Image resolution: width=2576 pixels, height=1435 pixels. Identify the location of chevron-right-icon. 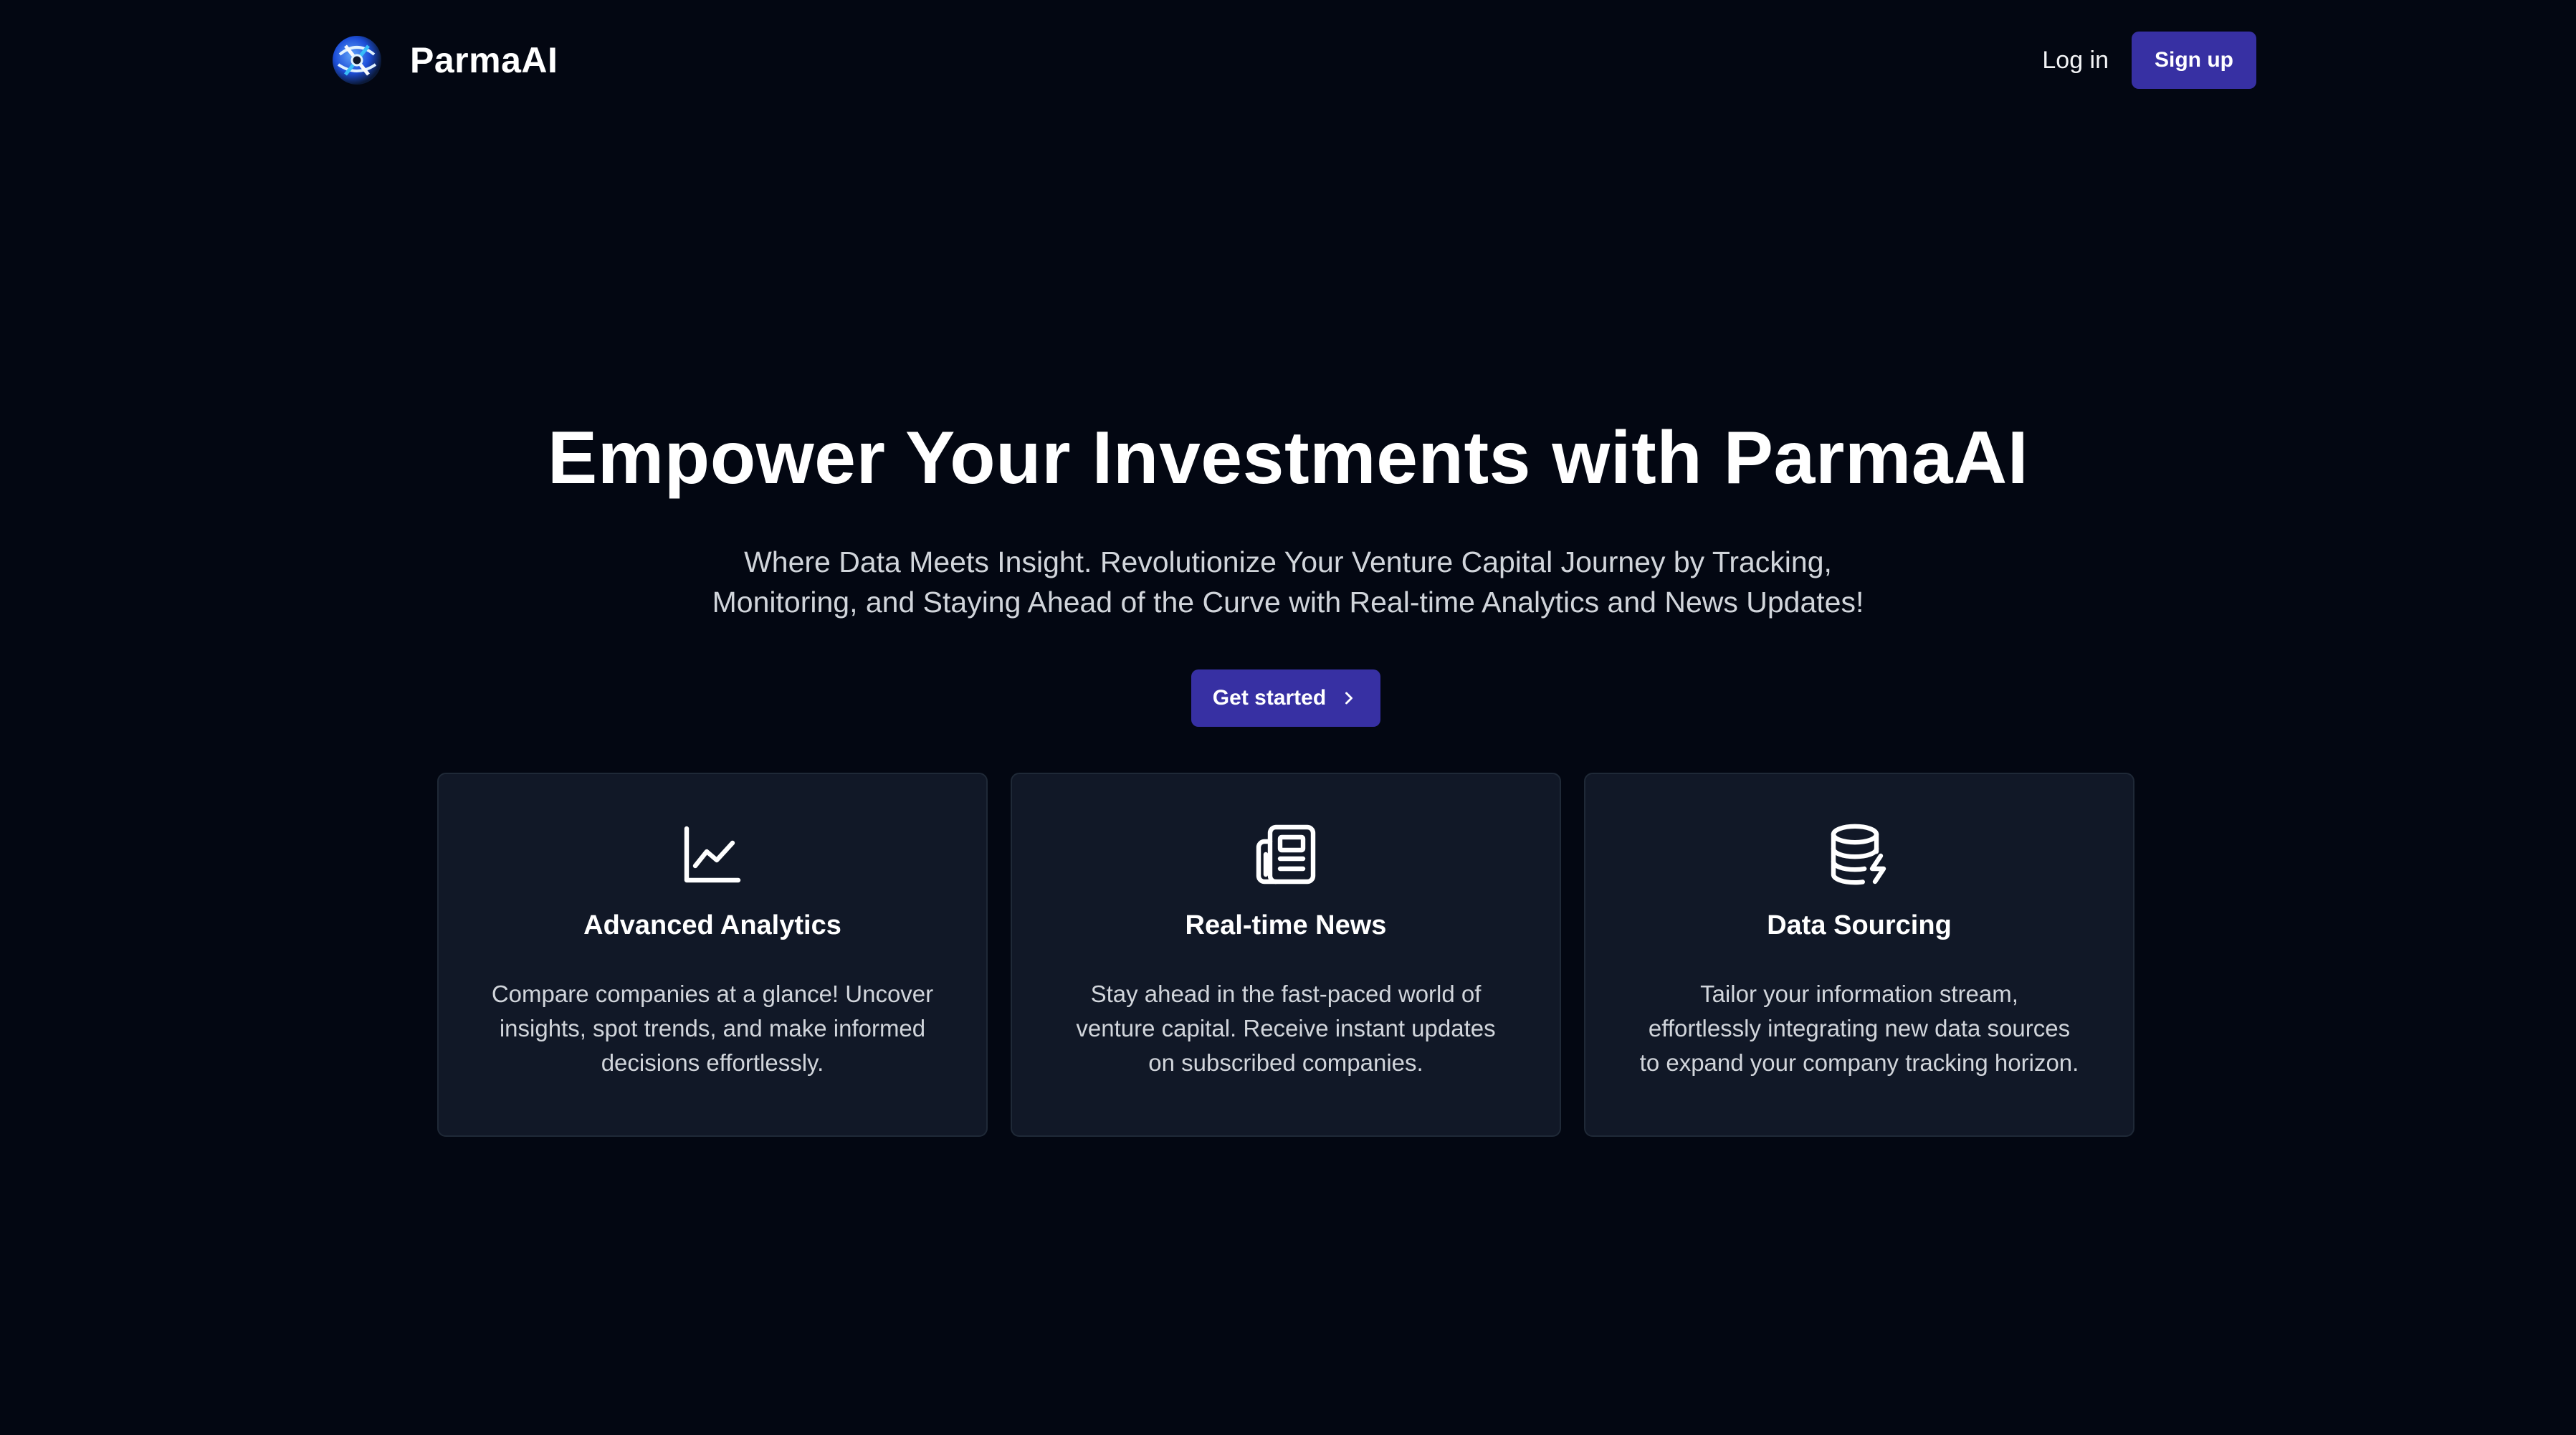
(1349, 698).